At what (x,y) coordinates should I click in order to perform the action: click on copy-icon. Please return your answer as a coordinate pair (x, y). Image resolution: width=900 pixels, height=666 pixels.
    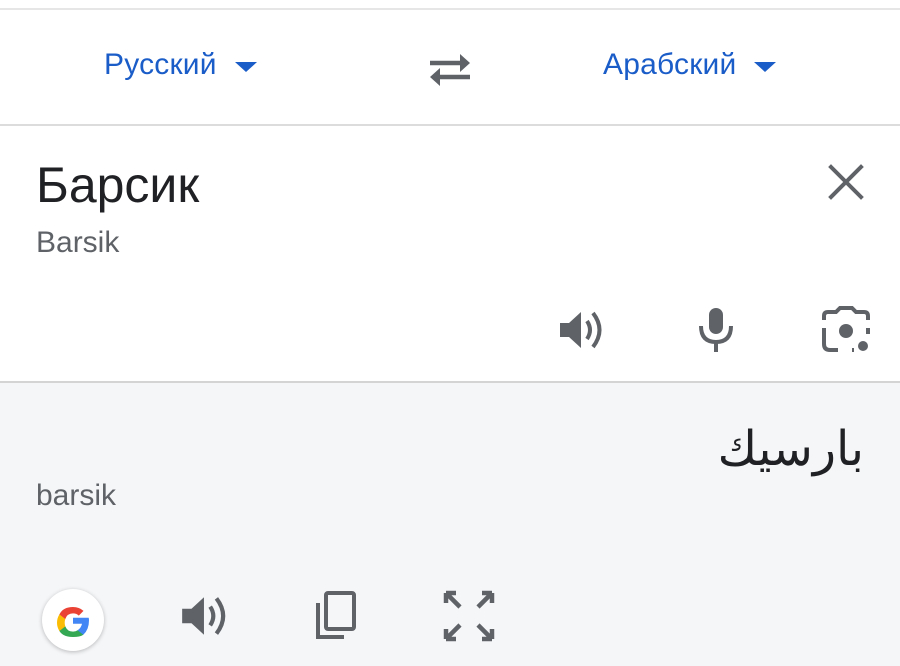
    Looking at the image, I should click on (335, 616).